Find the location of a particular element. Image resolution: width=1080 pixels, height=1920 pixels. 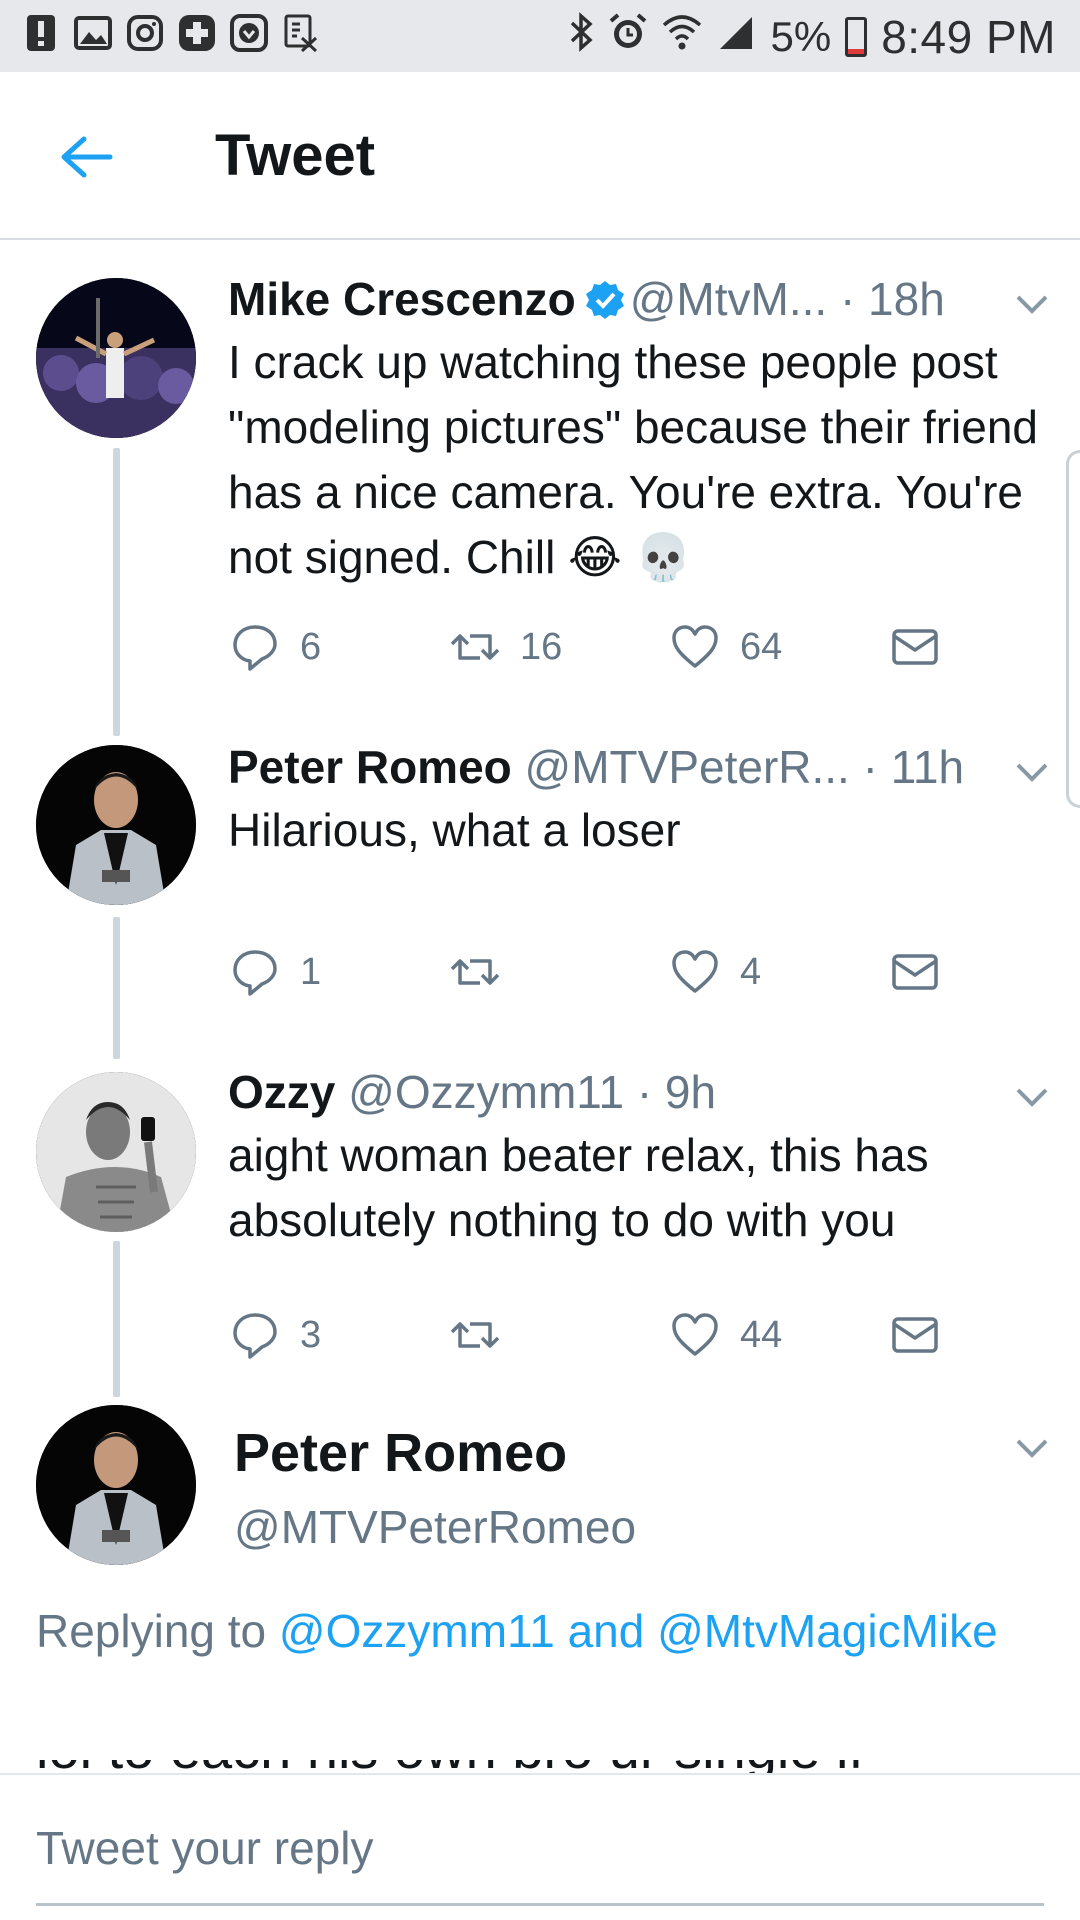

verified-badge-icon is located at coordinates (604, 300).